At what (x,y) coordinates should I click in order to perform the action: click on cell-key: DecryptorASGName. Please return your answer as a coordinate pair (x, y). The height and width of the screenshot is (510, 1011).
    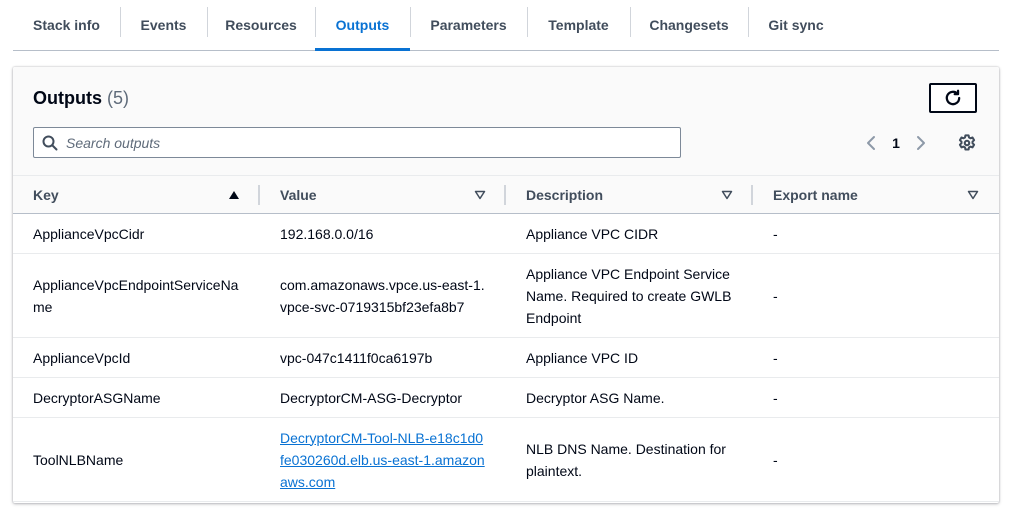
    Looking at the image, I should click on (136, 397).